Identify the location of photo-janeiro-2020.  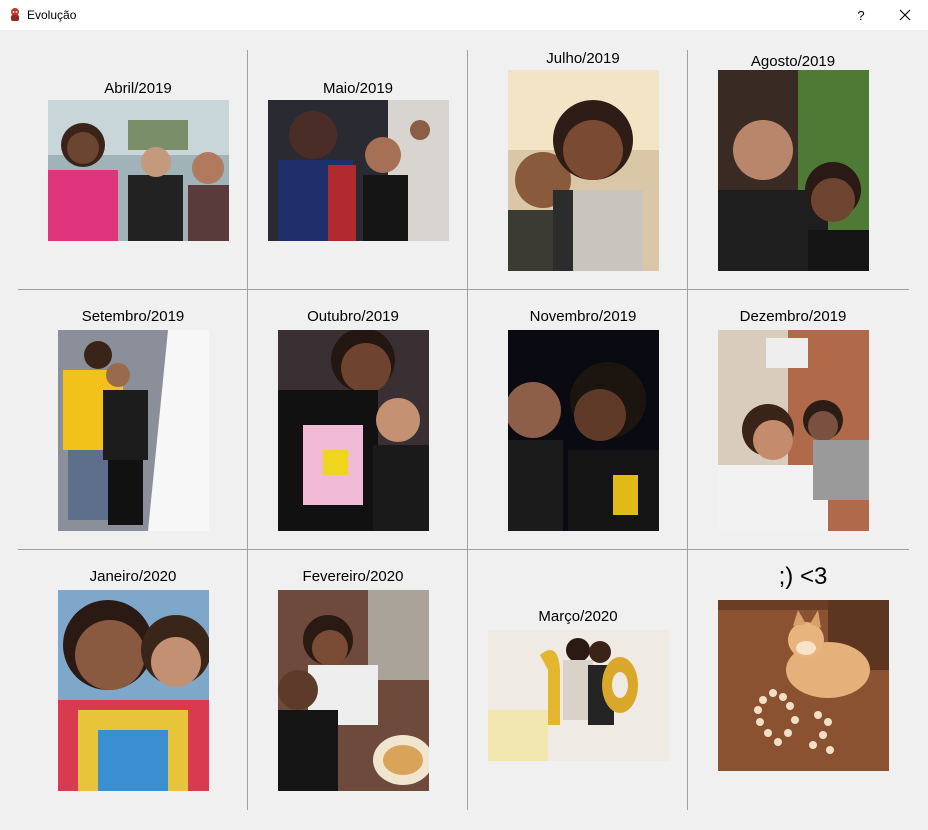
(133, 690).